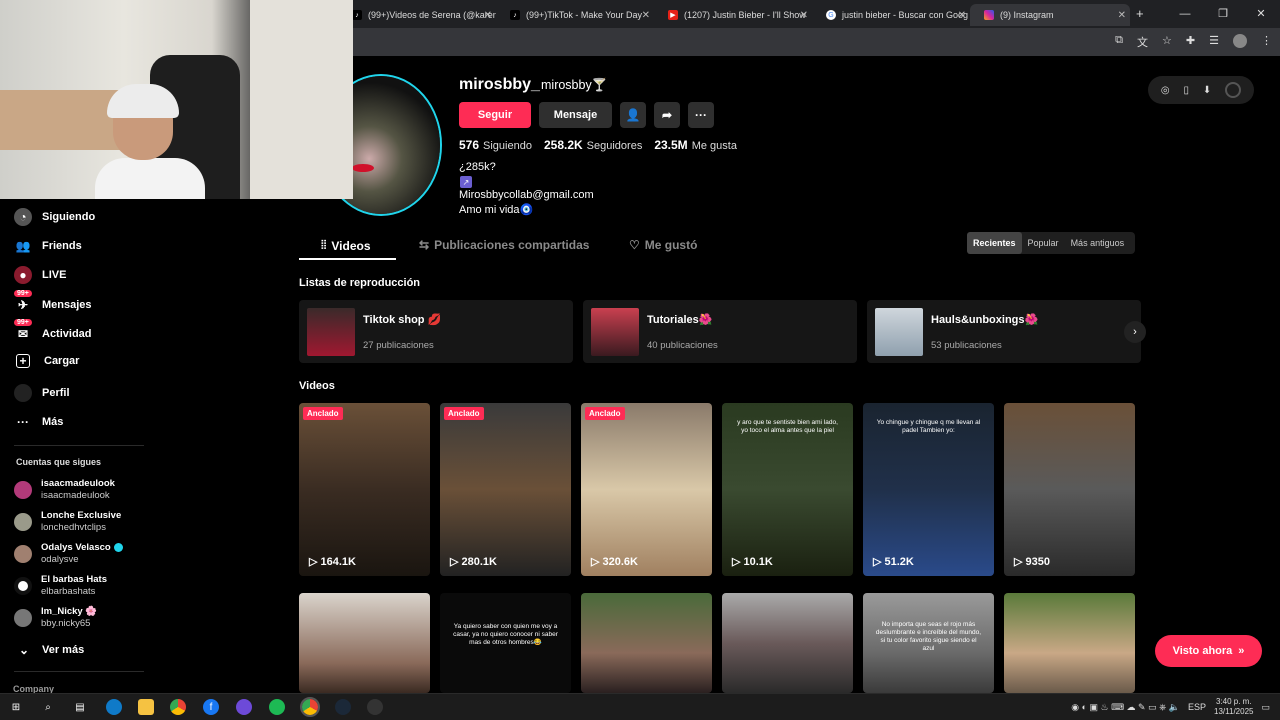  I want to click on account-handle: lonchedhvtclips, so click(73, 527).